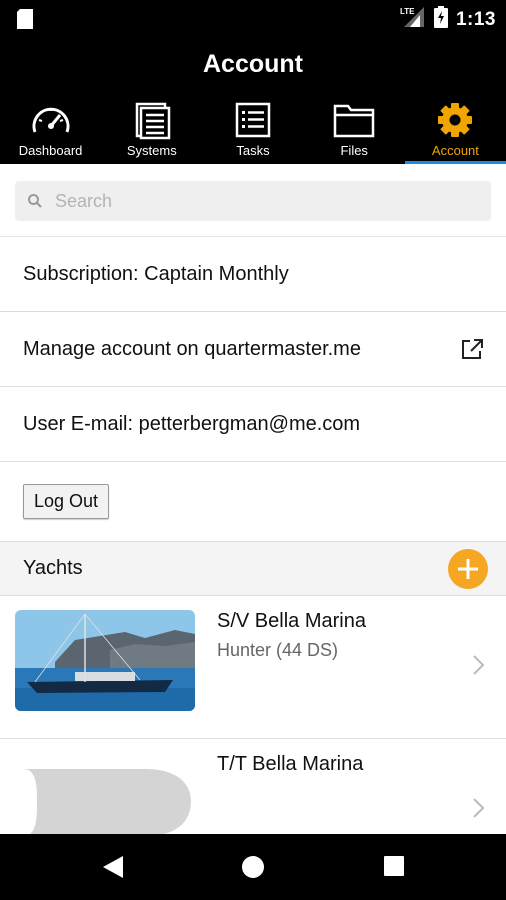  Describe the element at coordinates (105, 660) in the screenshot. I see `yacht-photo` at that location.